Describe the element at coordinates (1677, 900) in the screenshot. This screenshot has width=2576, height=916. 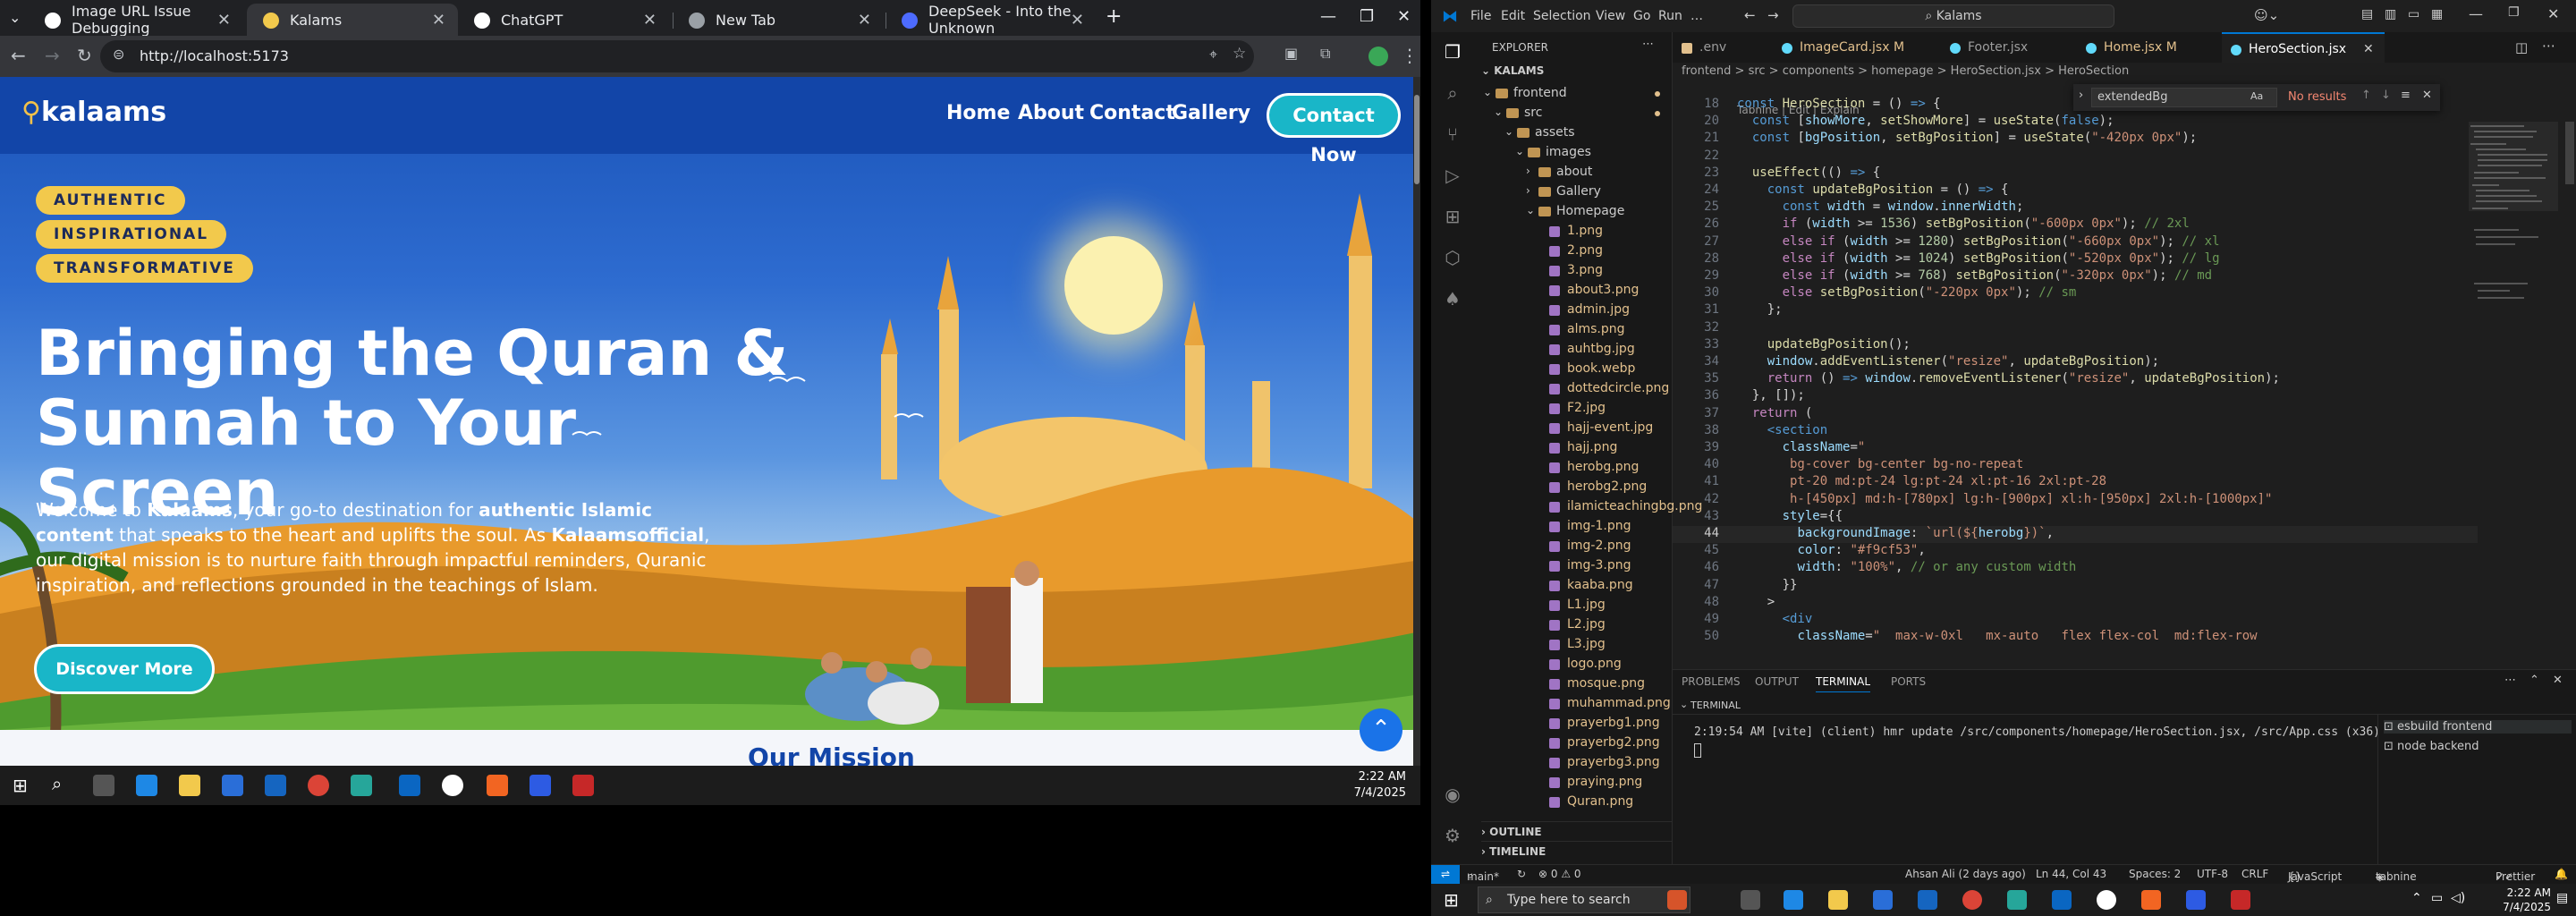
I see `news-widget-icon` at that location.